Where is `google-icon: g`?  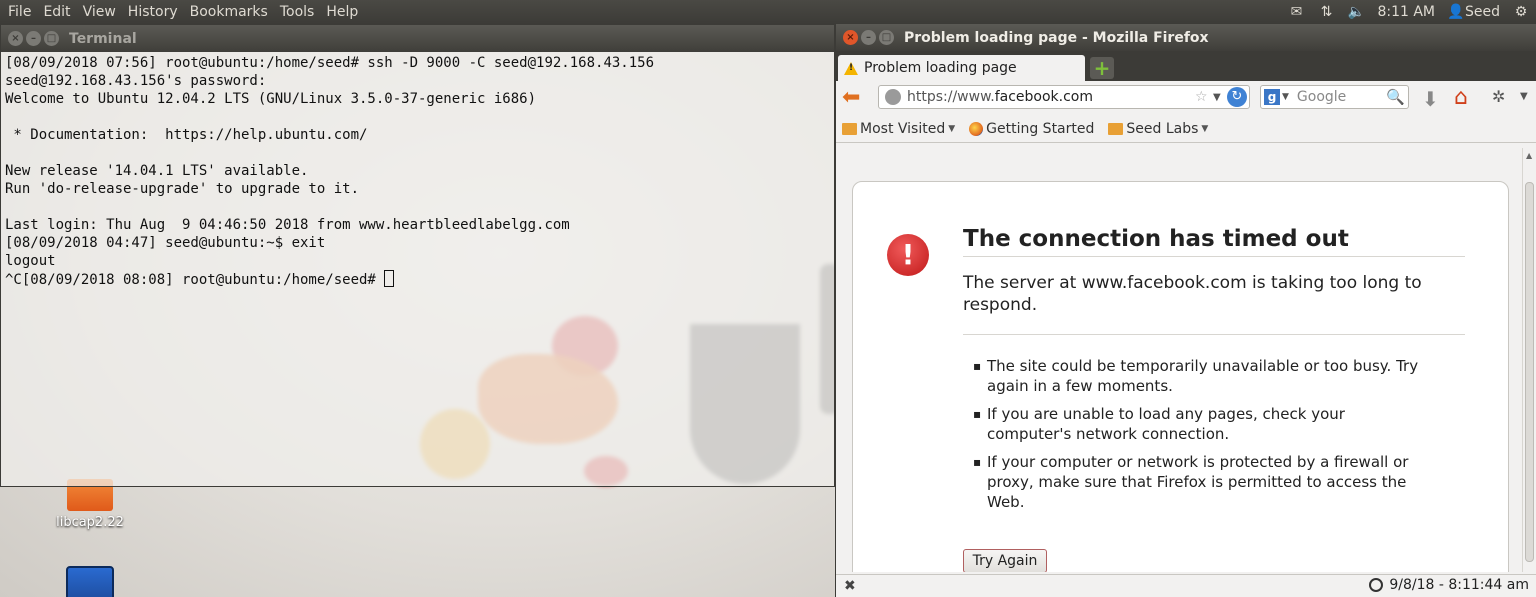
google-icon: g is located at coordinates (1272, 97).